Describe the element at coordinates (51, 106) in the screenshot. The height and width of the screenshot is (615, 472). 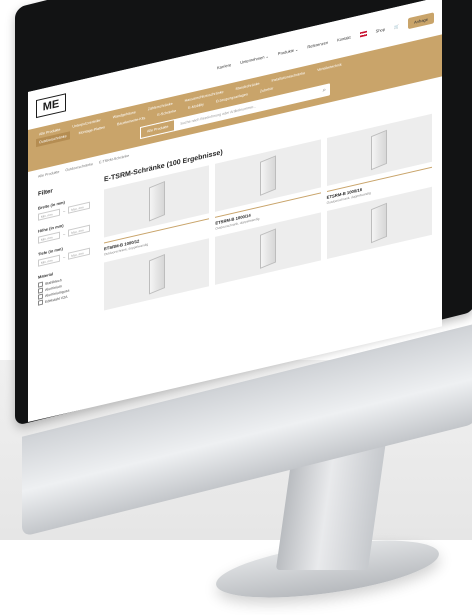
I see `company-logo: ME` at that location.